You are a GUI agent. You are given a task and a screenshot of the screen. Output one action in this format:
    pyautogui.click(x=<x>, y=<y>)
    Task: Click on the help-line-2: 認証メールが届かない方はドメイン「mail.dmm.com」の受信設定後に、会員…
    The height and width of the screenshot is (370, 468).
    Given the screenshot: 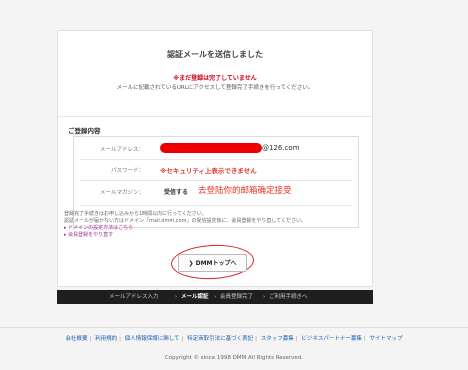 What is the action you would take?
    pyautogui.click(x=185, y=221)
    